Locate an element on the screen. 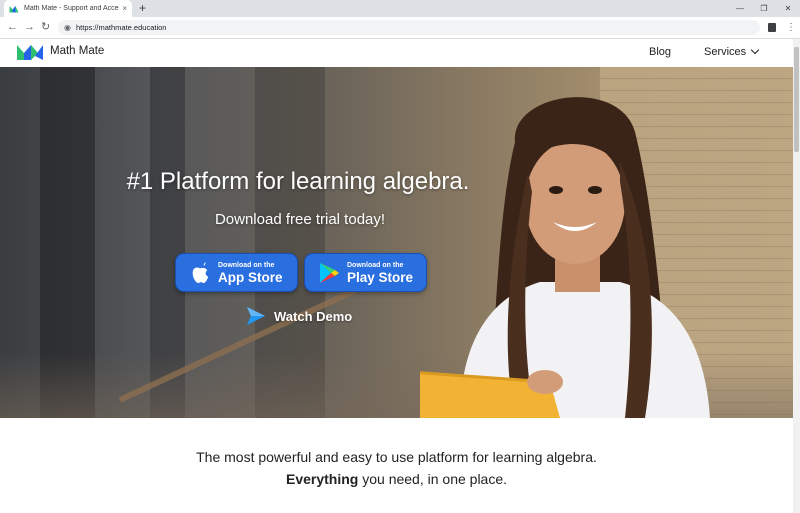  window-controls: — ❐ ✕ is located at coordinates (764, 8).